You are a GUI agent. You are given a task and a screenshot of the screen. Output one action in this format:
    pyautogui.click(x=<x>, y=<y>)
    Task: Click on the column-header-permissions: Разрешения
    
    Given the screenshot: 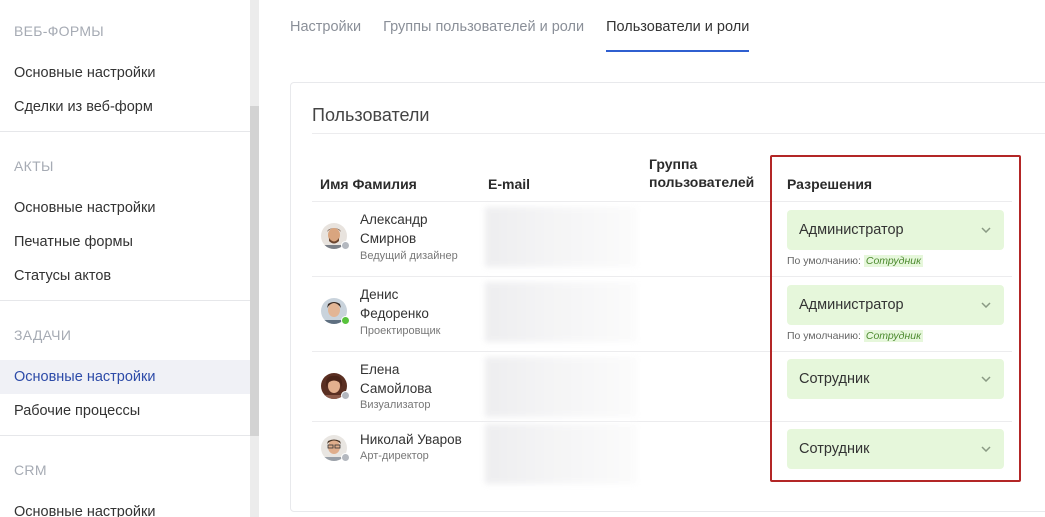 What is the action you would take?
    pyautogui.click(x=830, y=184)
    